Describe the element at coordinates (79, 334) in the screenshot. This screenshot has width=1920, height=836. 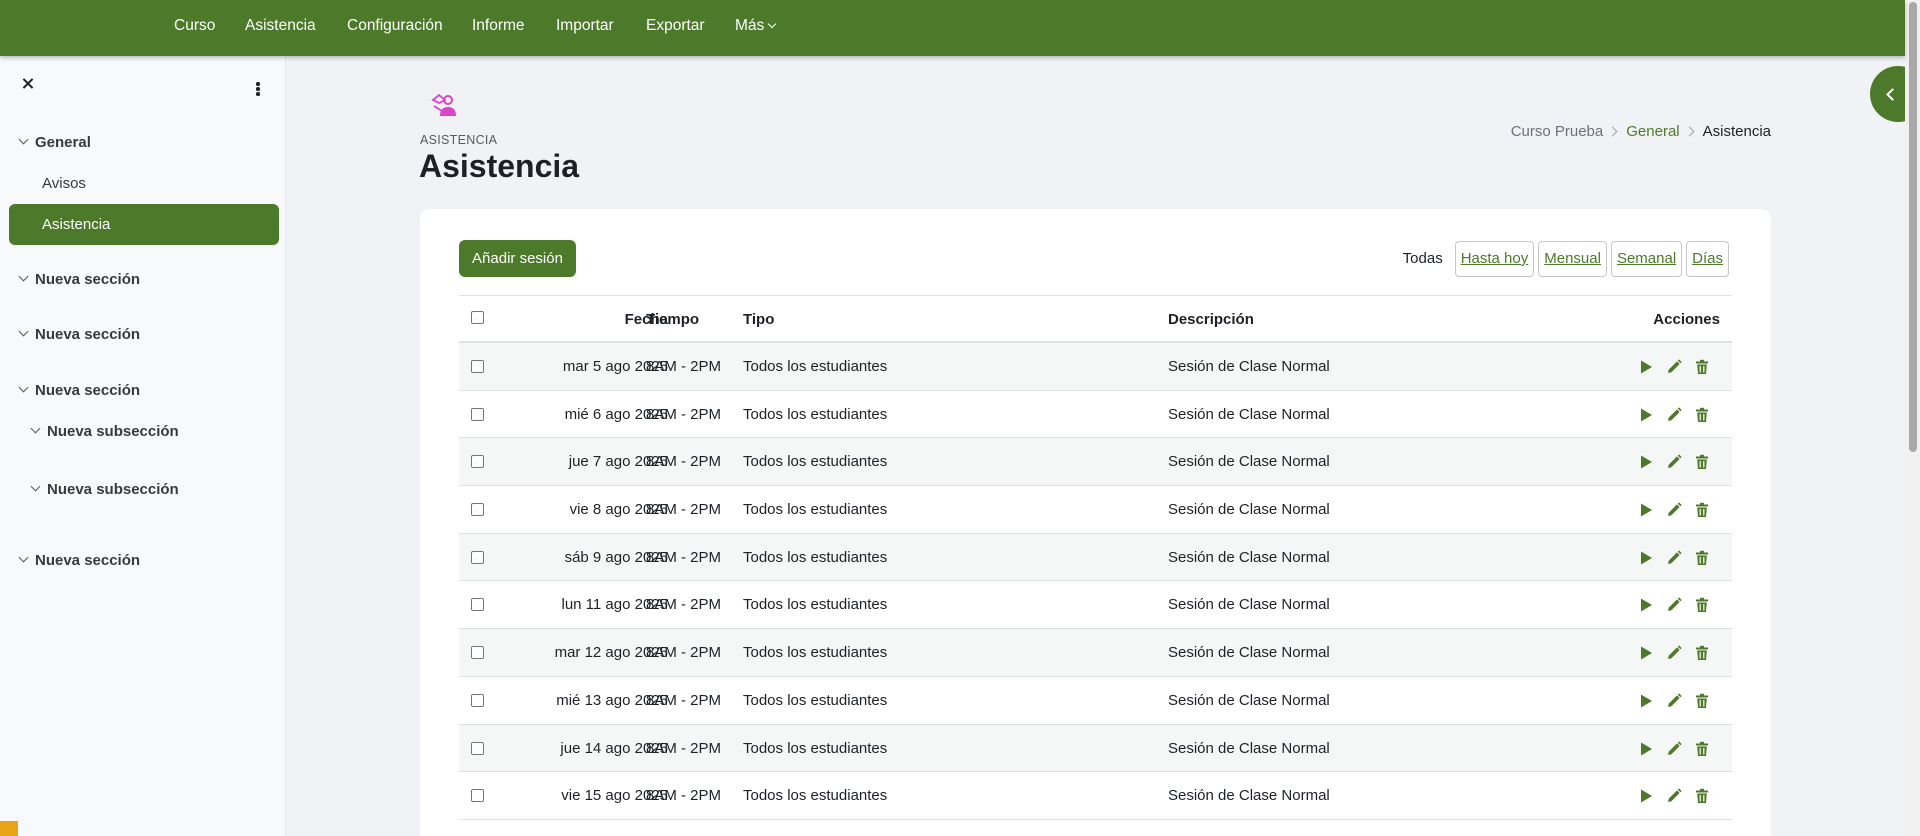
I see `section-nueva-2: Nueva sección` at that location.